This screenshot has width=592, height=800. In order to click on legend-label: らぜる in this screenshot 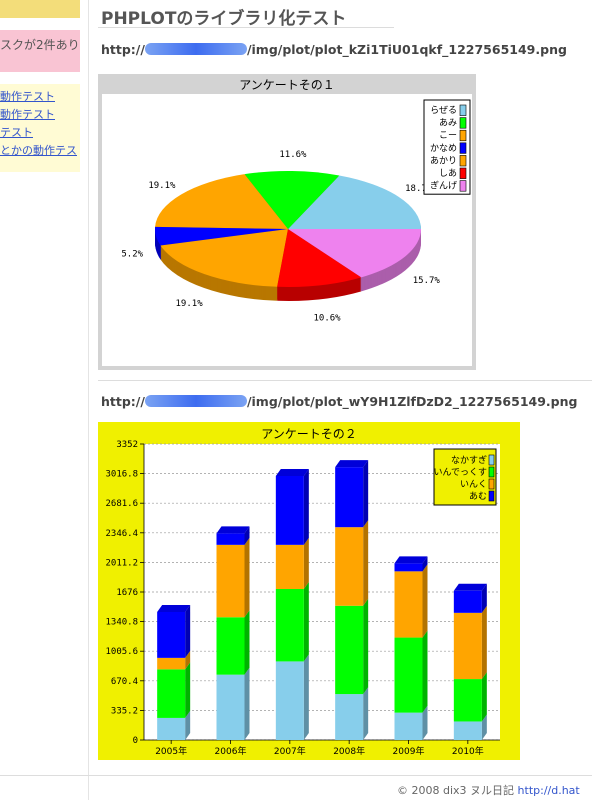, I will do `click(443, 110)`.